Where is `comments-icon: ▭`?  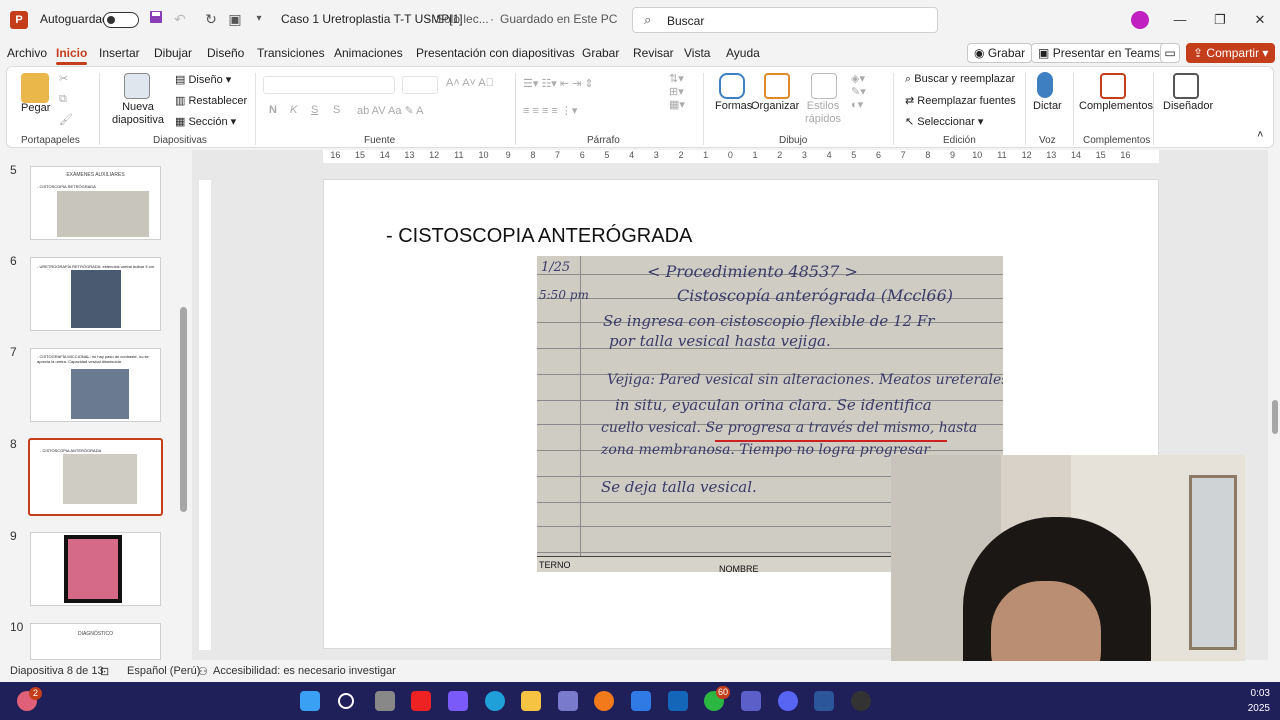
comments-icon: ▭ is located at coordinates (1170, 53).